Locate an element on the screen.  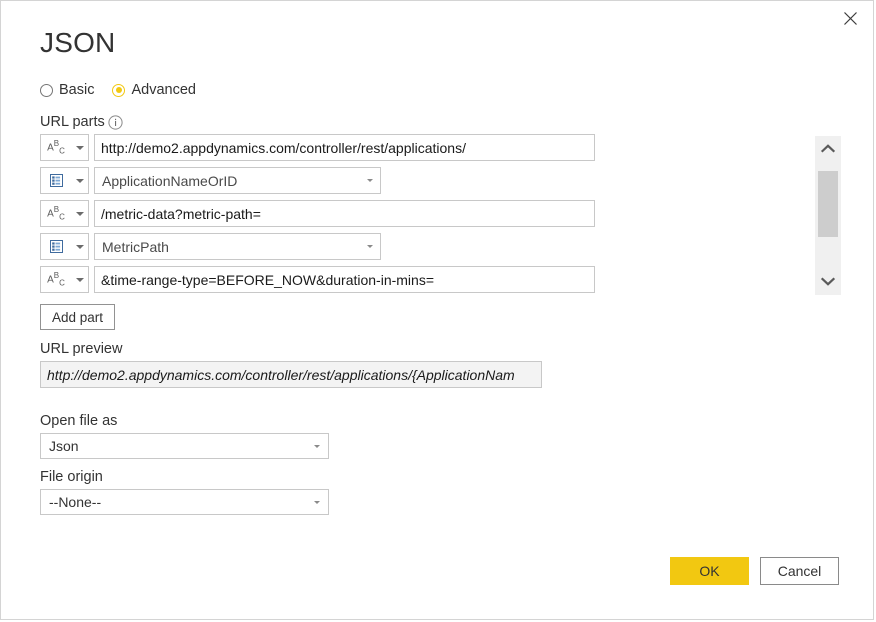
url-part-parameter-value: MetricPath is located at coordinates (135, 246).